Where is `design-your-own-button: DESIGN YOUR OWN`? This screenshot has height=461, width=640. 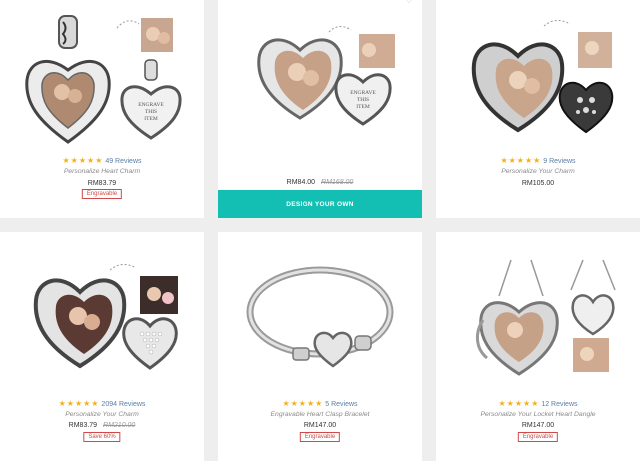
design-your-own-button: DESIGN YOUR OWN is located at coordinates (320, 204).